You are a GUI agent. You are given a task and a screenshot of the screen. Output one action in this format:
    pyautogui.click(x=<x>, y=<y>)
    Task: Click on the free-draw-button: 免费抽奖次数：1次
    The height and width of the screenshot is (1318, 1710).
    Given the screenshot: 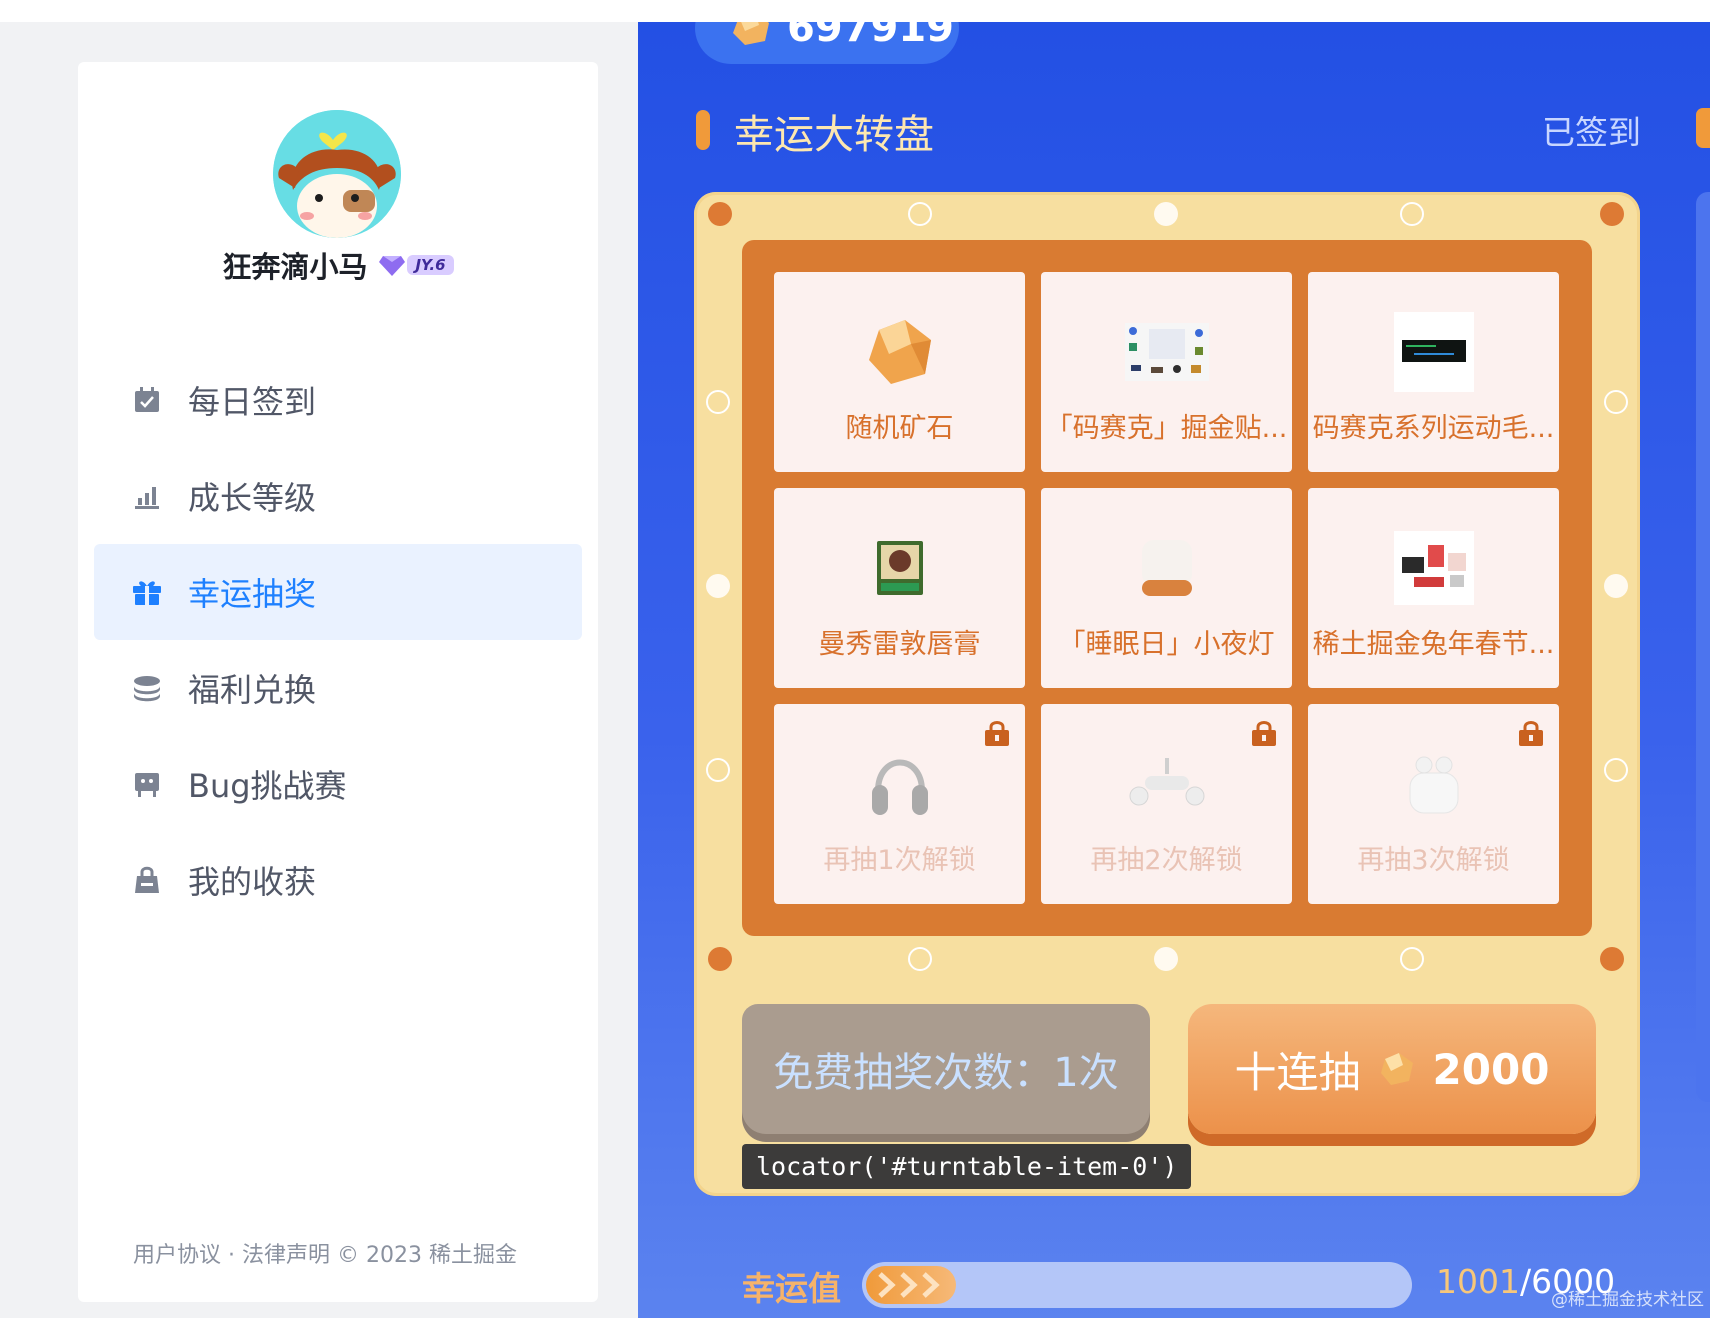 What is the action you would take?
    pyautogui.click(x=946, y=1069)
    